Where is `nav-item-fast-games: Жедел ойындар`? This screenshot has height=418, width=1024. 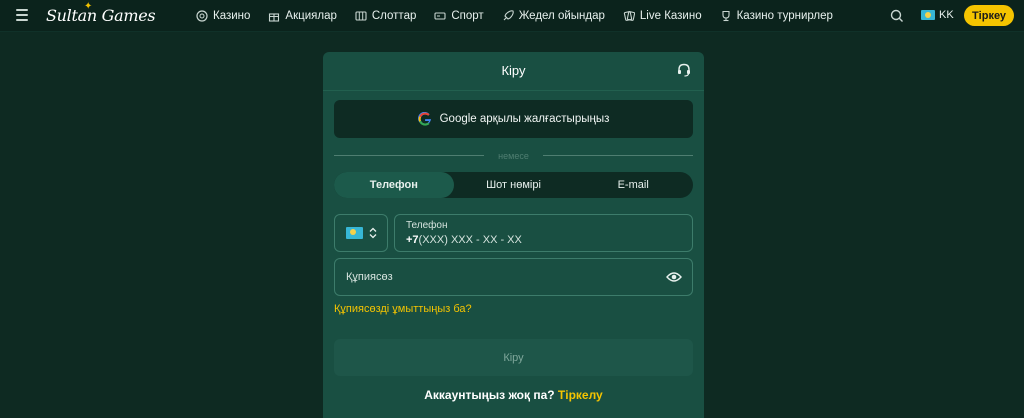 nav-item-fast-games: Жедел ойындар is located at coordinates (553, 16).